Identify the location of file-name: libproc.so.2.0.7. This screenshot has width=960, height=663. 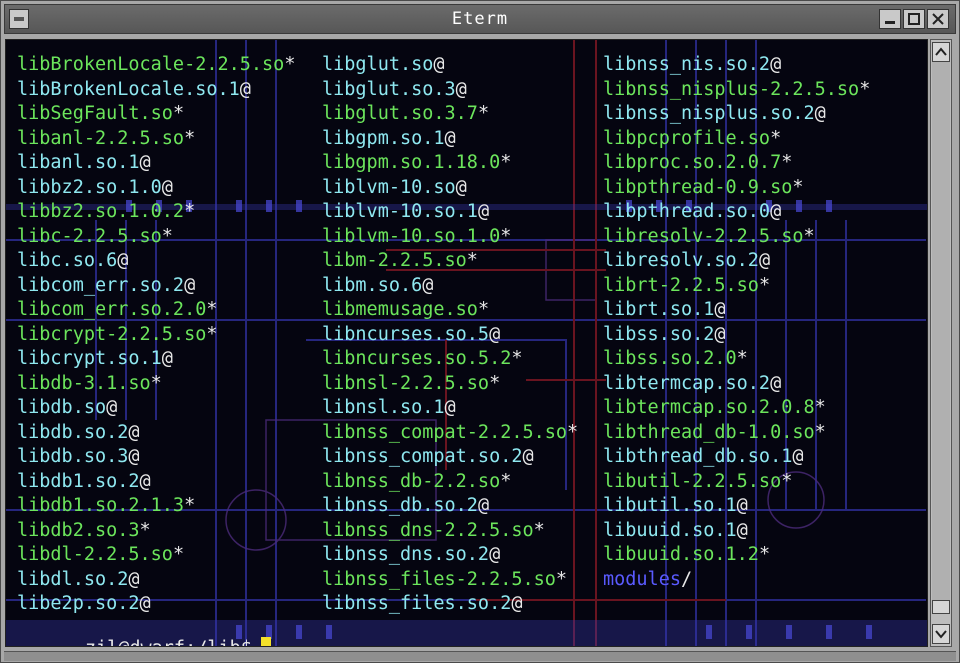
(692, 162).